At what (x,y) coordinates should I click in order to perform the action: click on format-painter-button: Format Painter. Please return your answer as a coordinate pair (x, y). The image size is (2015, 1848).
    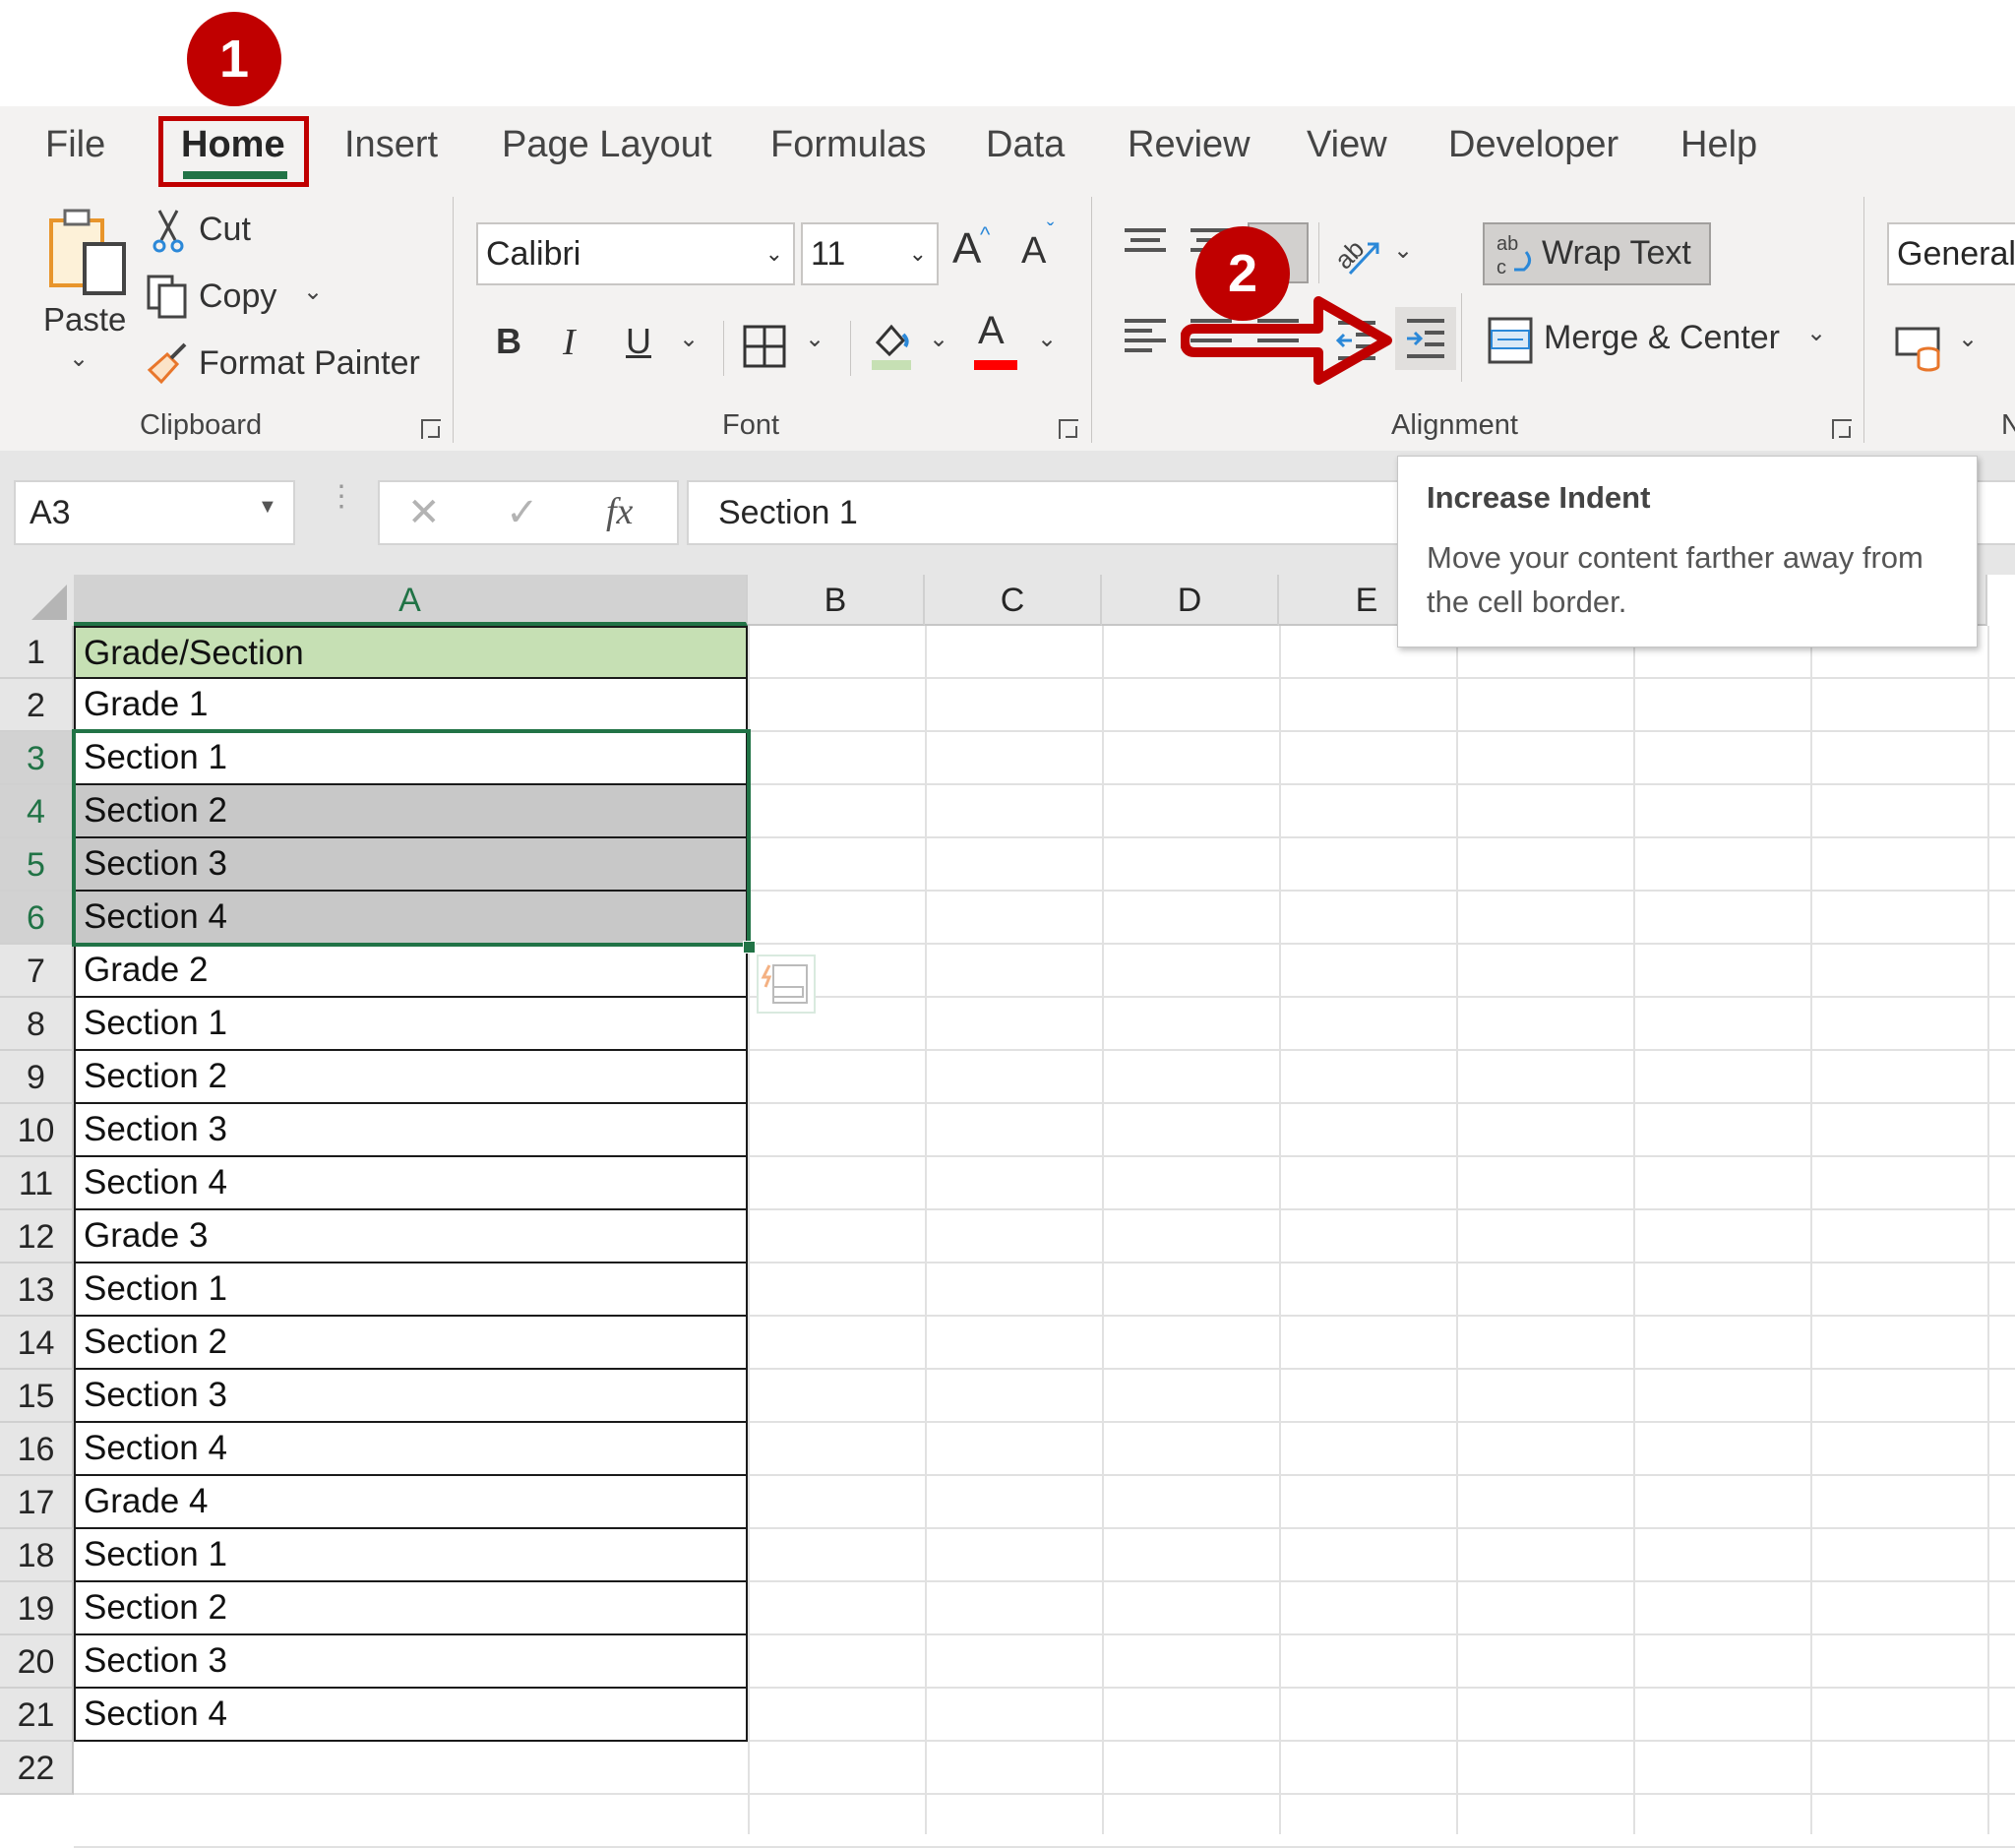
    Looking at the image, I should click on (309, 363).